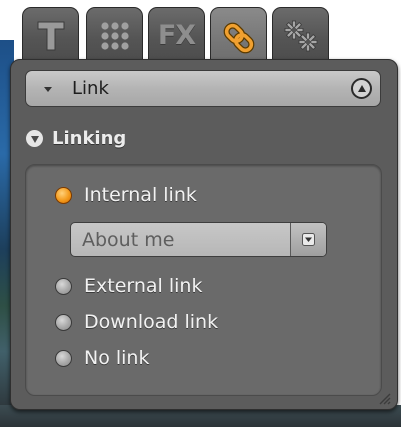 This screenshot has height=427, width=401. I want to click on caret-down-icon, so click(48, 89).